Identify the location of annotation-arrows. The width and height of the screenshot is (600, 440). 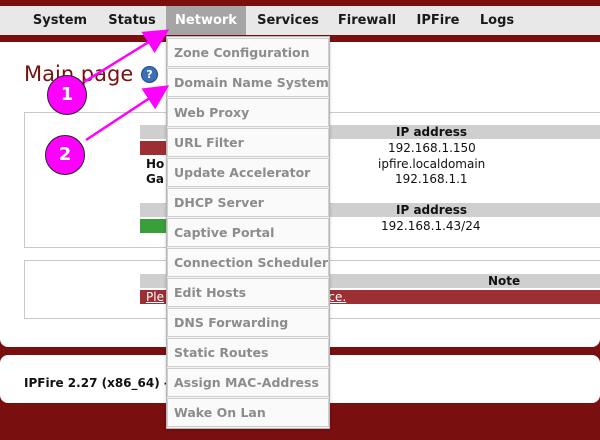
(126, 85).